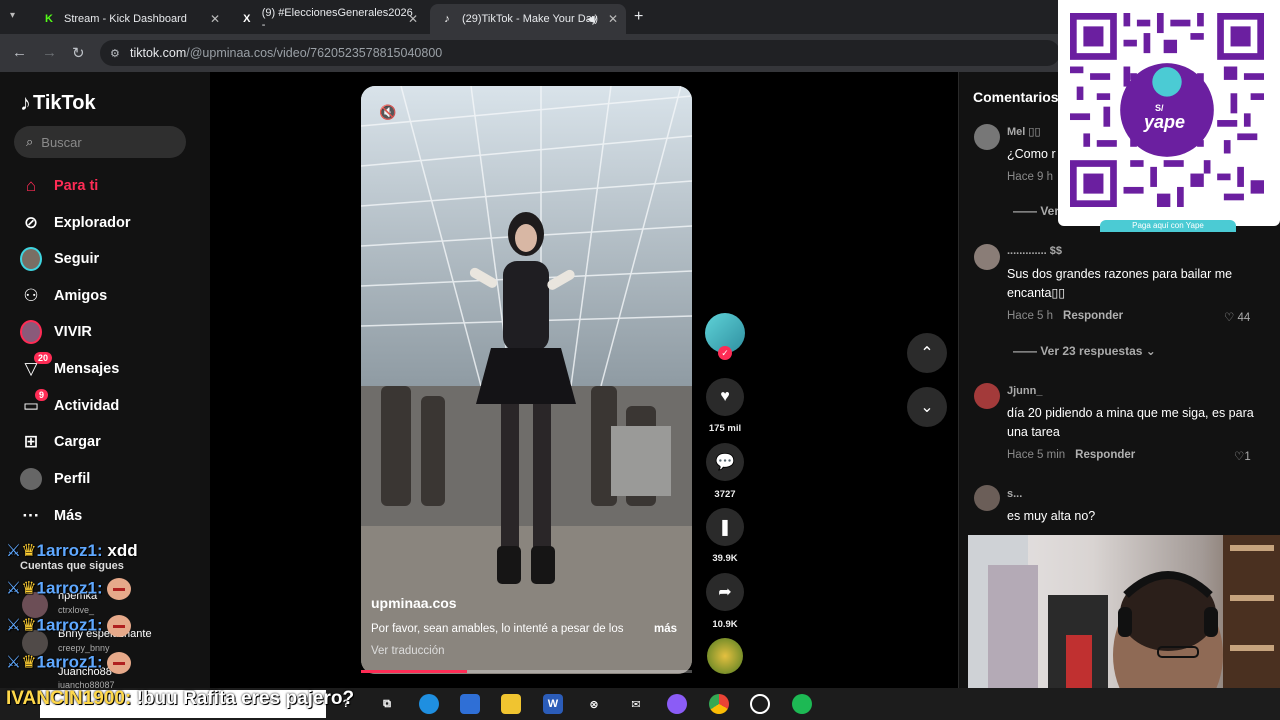  I want to click on save-count: 39.9K, so click(725, 558).